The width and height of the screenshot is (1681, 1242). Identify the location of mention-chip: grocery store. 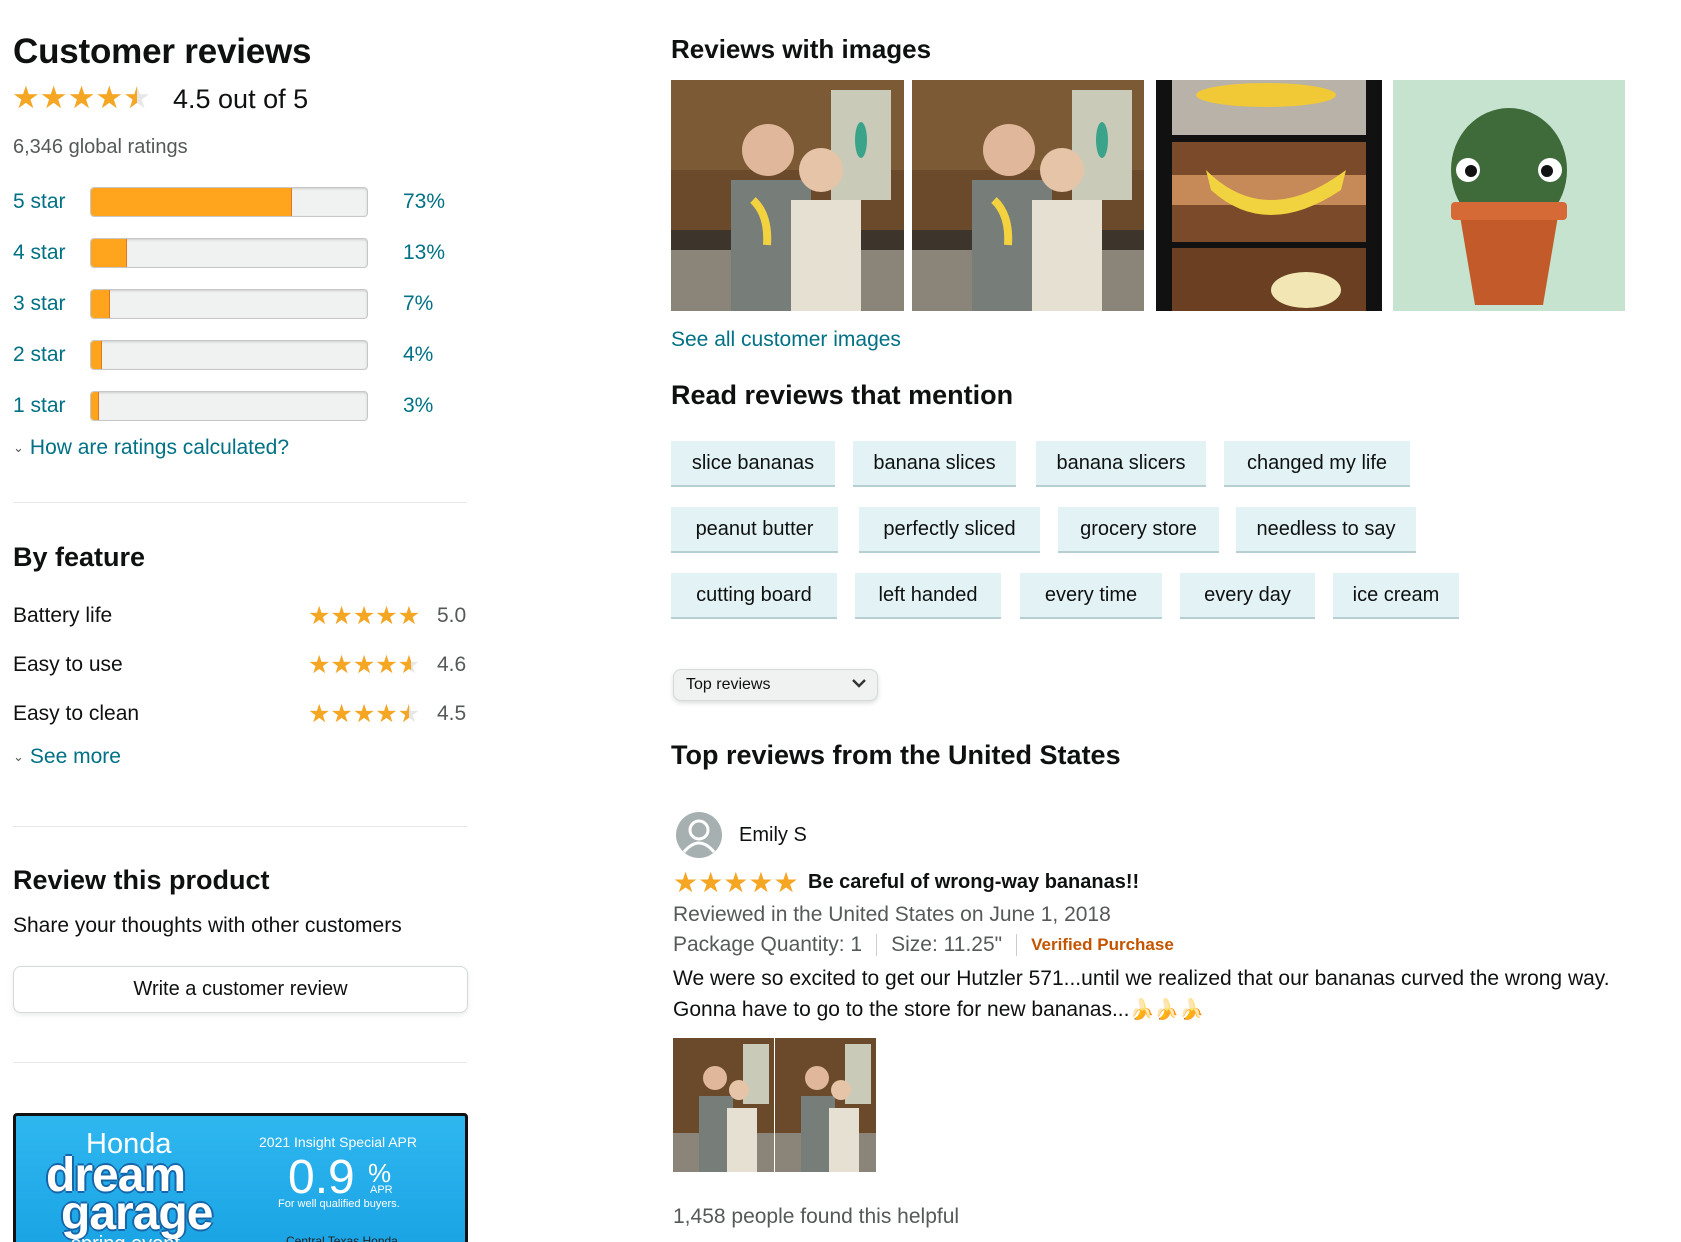
(1138, 530).